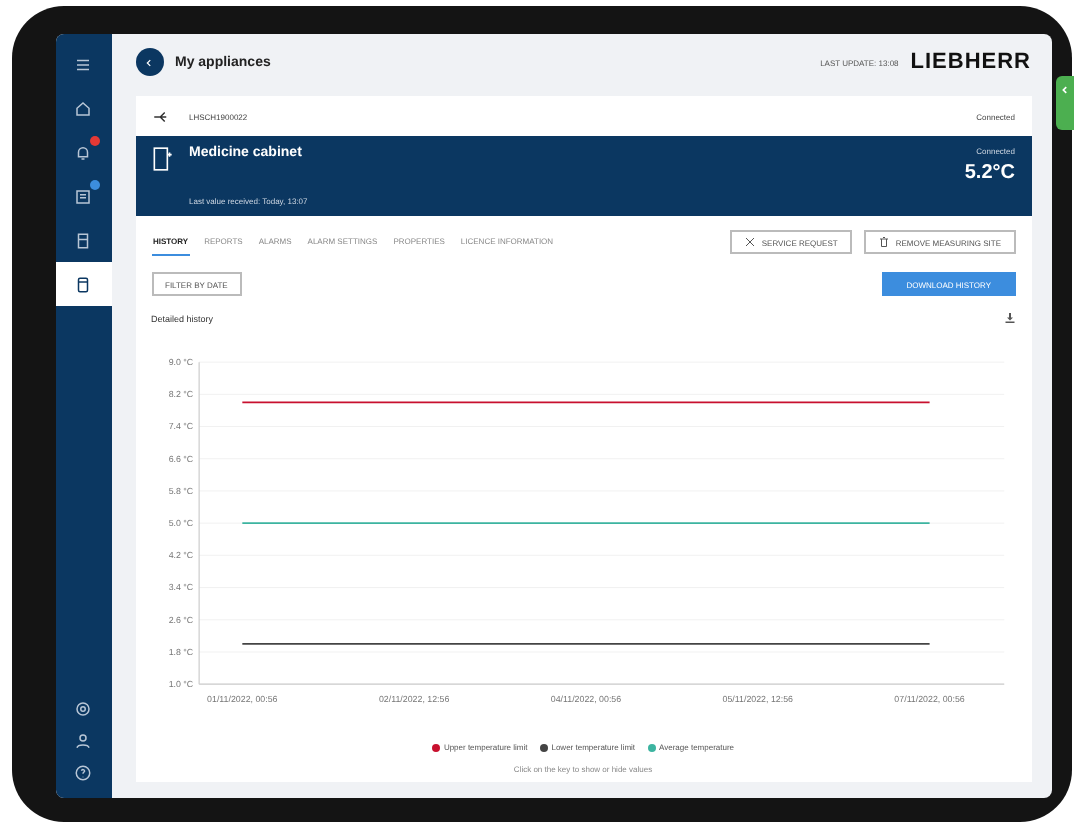 Image resolution: width=1082 pixels, height=828 pixels. What do you see at coordinates (83, 741) in the screenshot?
I see `user-icon` at bounding box center [83, 741].